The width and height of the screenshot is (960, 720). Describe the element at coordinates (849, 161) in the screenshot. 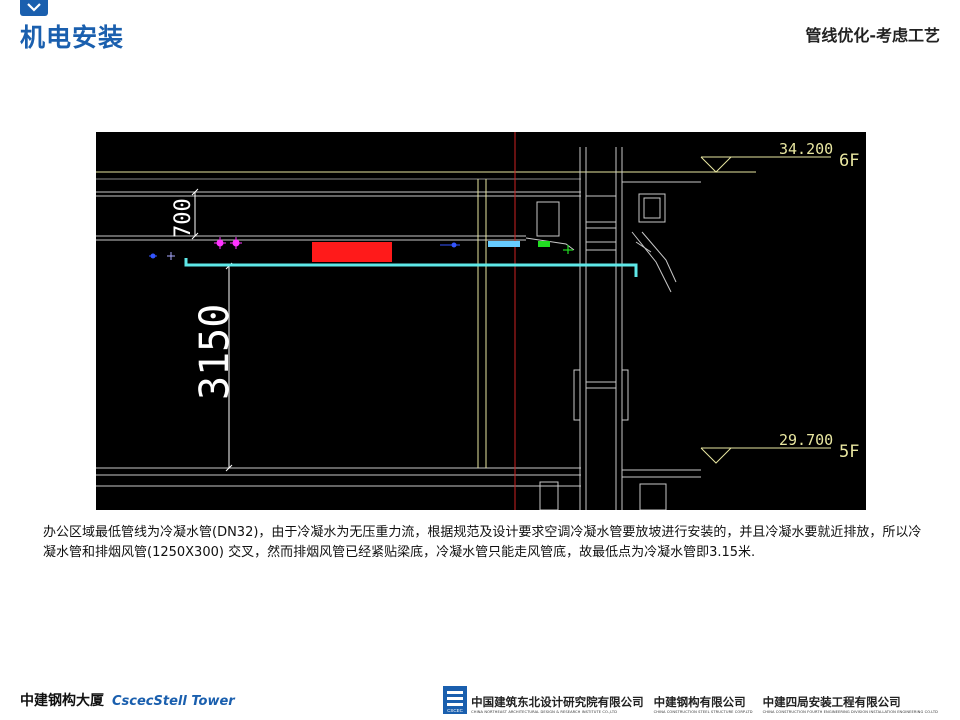

I see `floor-label-upper: 6F` at that location.